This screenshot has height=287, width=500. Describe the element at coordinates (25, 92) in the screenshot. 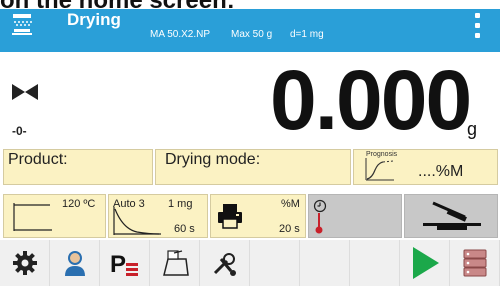

I see `stable-indicator-icon` at that location.